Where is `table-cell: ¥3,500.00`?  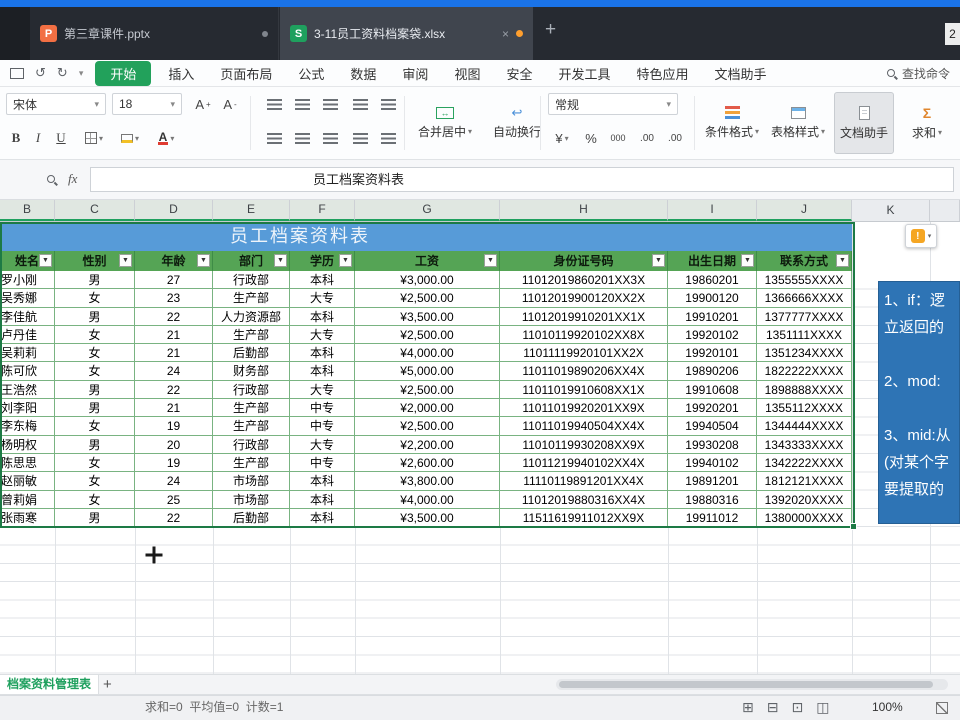 table-cell: ¥3,500.00 is located at coordinates (427, 316).